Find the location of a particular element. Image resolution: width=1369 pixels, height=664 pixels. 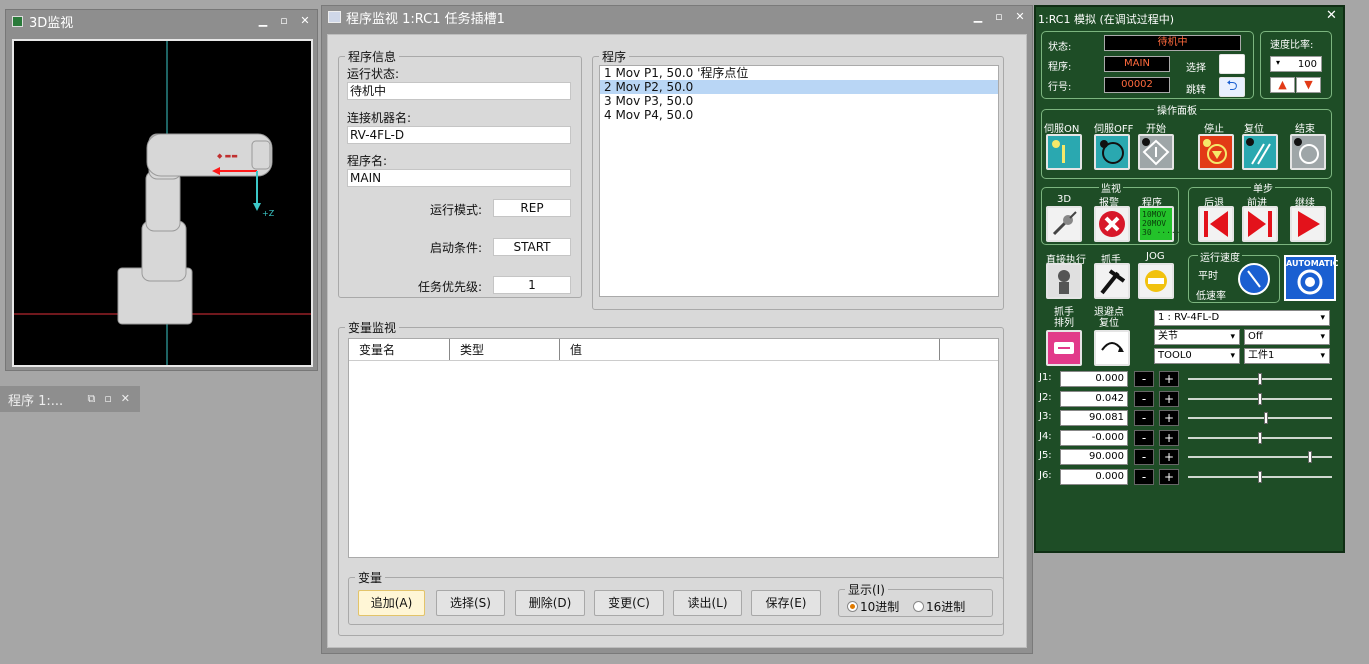

start-button is located at coordinates (1156, 152).